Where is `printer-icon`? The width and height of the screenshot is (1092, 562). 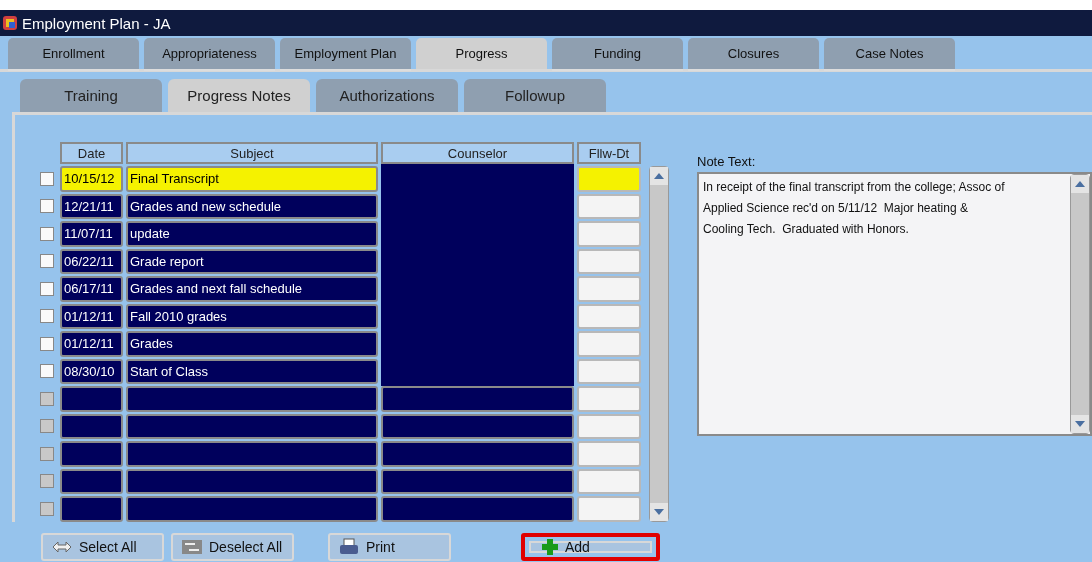
printer-icon is located at coordinates (349, 546).